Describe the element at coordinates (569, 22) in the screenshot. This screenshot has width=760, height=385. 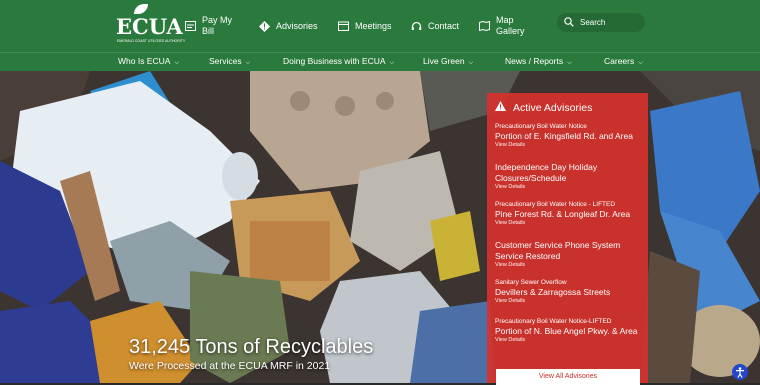
I see `search-icon` at that location.